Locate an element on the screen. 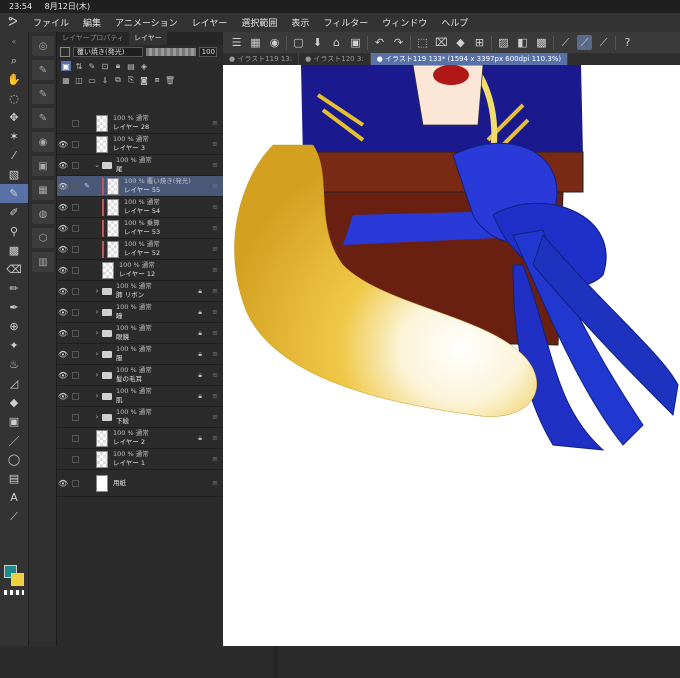  pencil-tool-icon: ✐ is located at coordinates (14, 212).